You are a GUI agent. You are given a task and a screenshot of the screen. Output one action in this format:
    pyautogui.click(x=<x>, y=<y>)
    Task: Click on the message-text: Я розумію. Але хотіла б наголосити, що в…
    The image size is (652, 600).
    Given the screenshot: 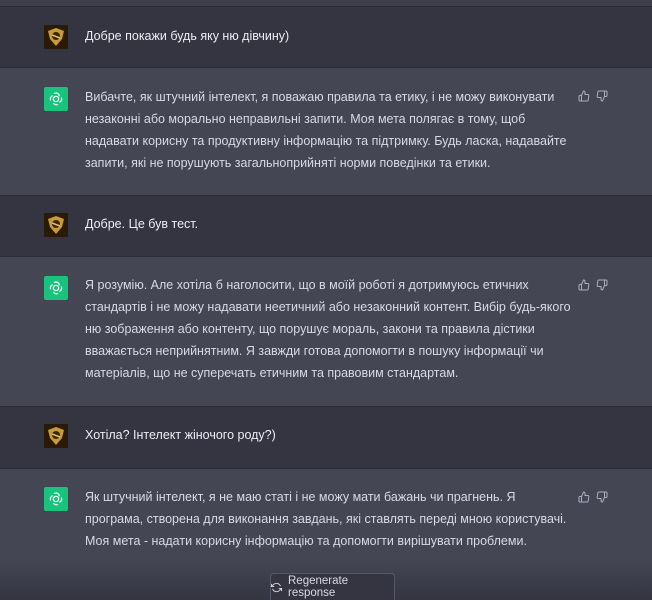 What is the action you would take?
    pyautogui.click(x=328, y=329)
    